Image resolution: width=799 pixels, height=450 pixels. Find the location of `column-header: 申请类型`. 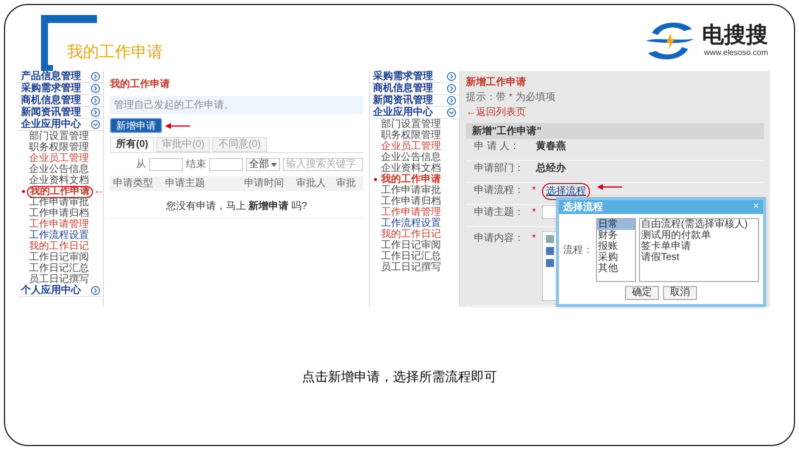

column-header: 申请类型 is located at coordinates (133, 183).